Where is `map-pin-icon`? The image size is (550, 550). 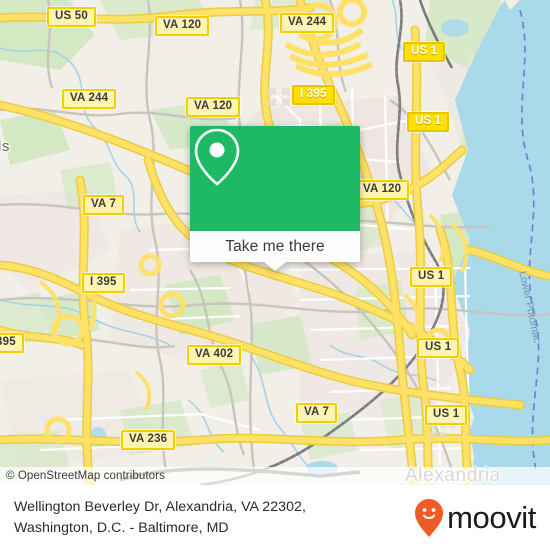
map-pin-icon is located at coordinates (217, 157).